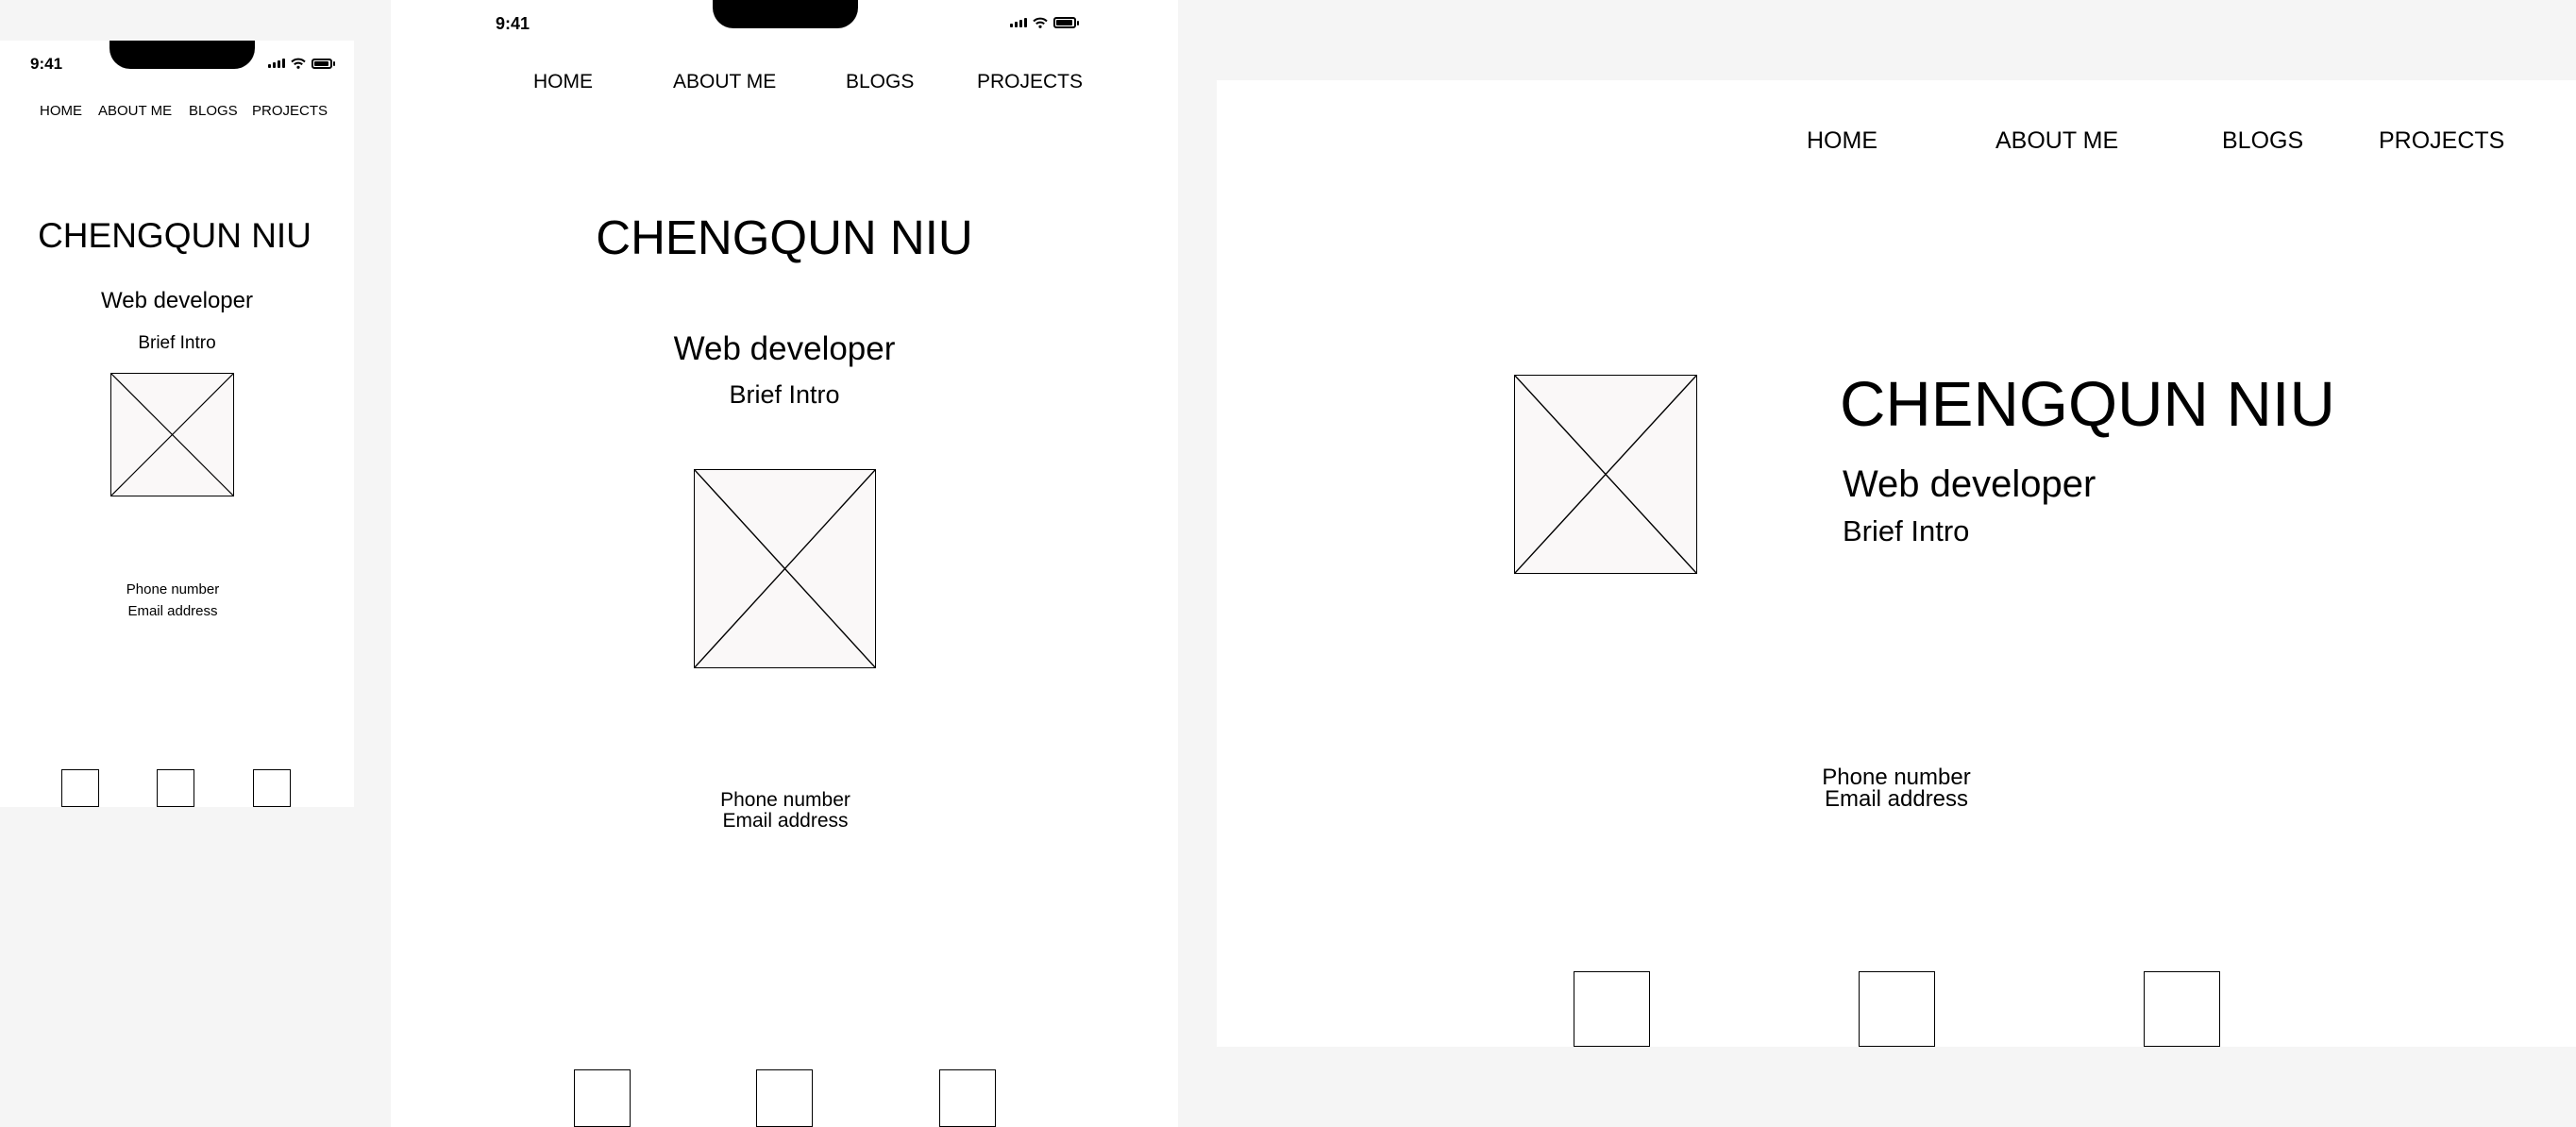  What do you see at coordinates (785, 14) in the screenshot?
I see `tablet-notch` at bounding box center [785, 14].